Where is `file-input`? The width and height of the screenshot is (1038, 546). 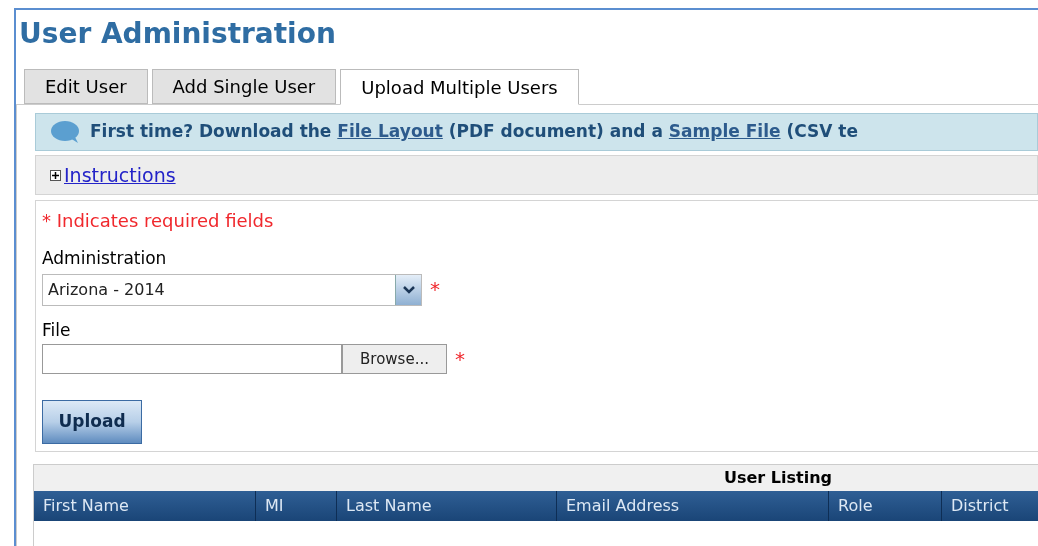
file-input is located at coordinates (192, 359).